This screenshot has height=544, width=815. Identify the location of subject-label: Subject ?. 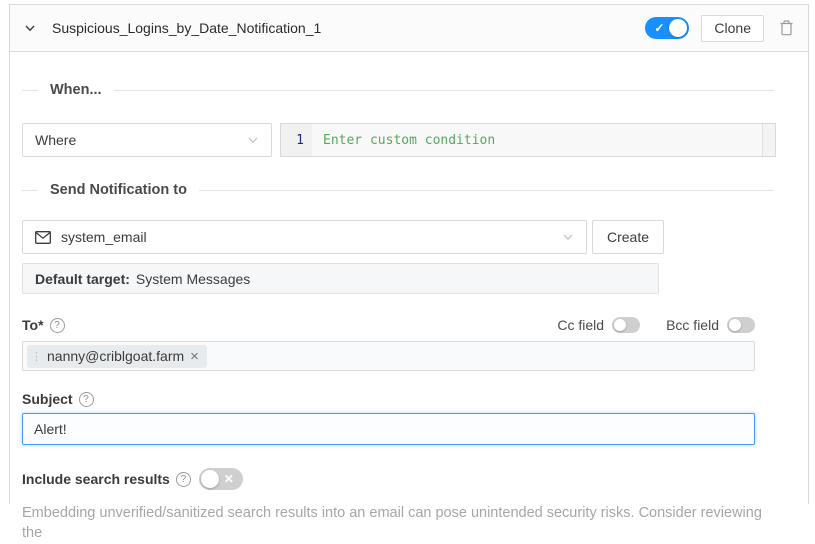
(415, 399).